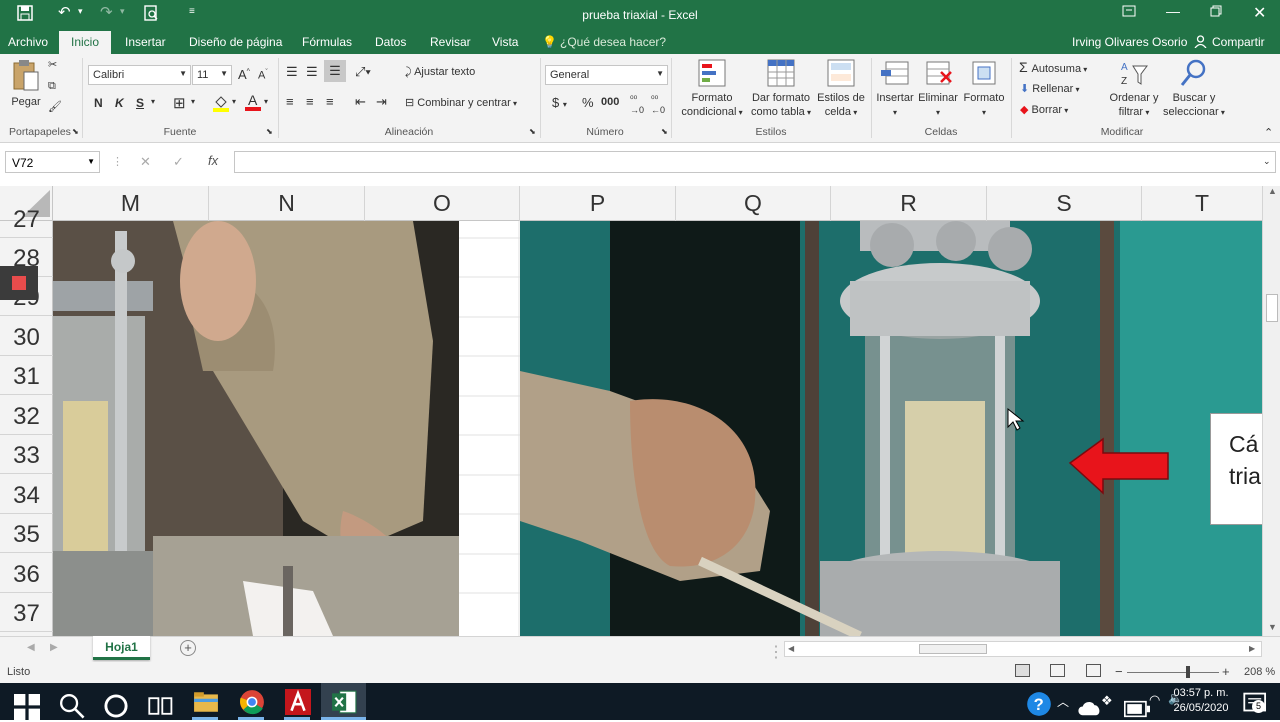 Image resolution: width=1280 pixels, height=722 pixels. What do you see at coordinates (637, 104) in the screenshot?
I see `increase-decimal-icon: ⁰⁰ →0` at bounding box center [637, 104].